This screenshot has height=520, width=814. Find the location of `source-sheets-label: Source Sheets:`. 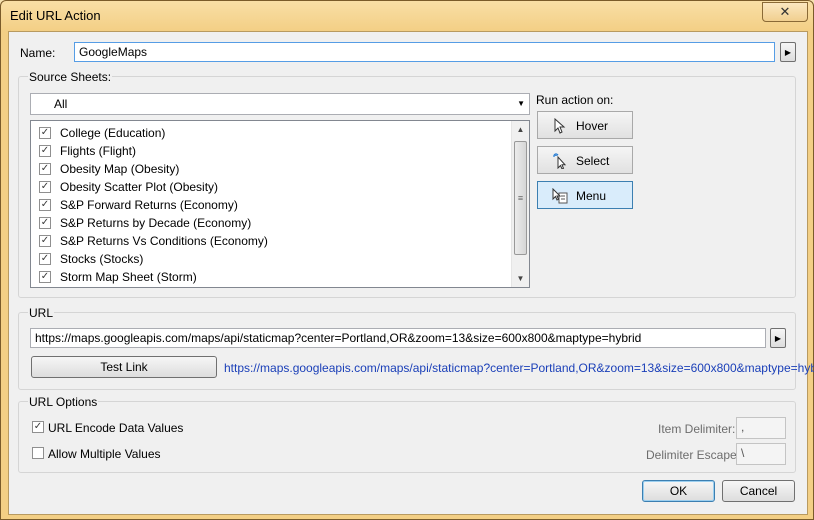

source-sheets-label: Source Sheets: is located at coordinates (70, 77).